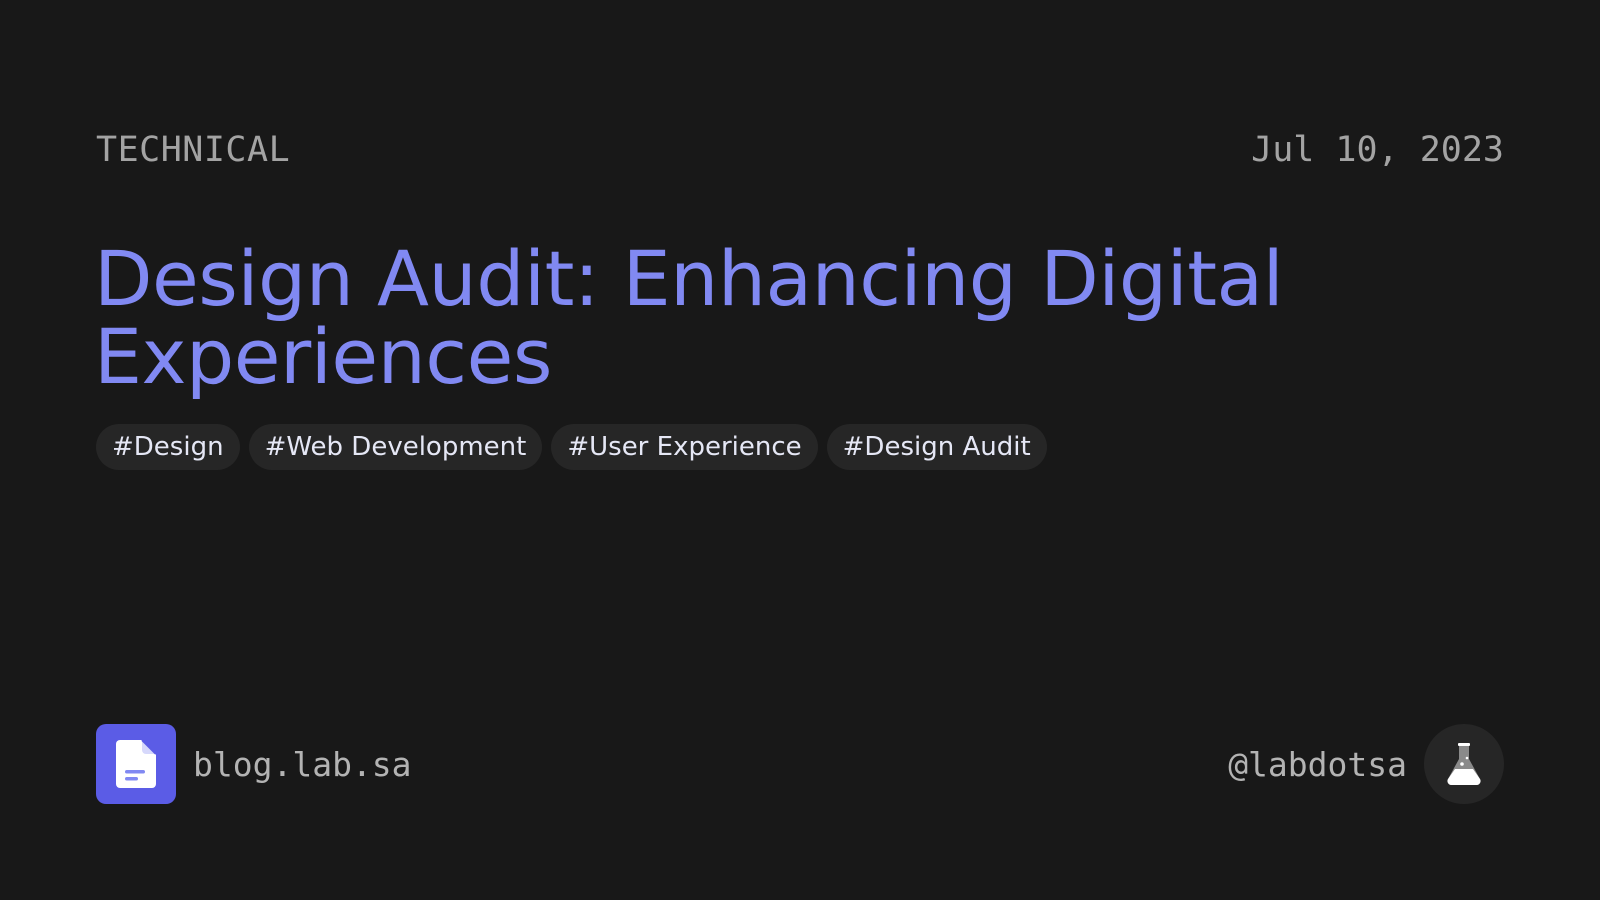  I want to click on flask-icon, so click(1464, 764).